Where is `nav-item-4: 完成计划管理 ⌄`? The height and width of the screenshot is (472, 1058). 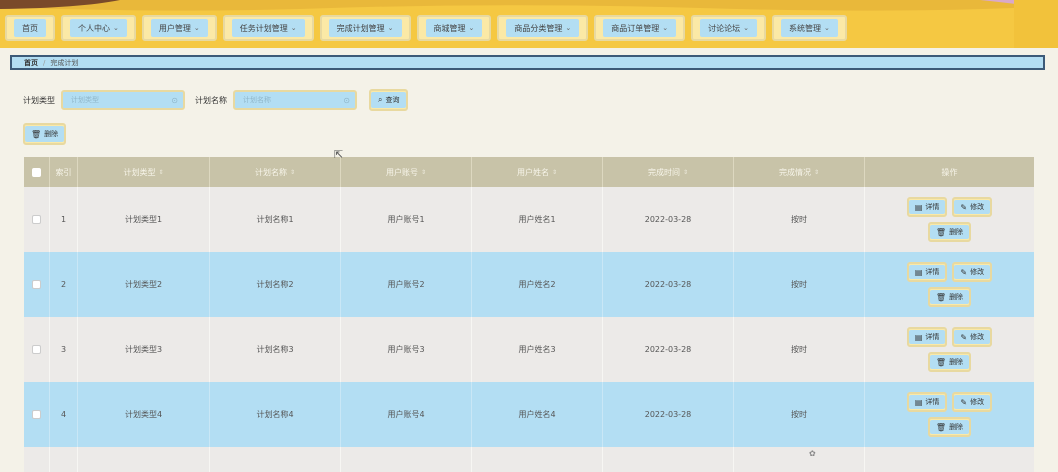 nav-item-4: 完成计划管理 ⌄ is located at coordinates (365, 28).